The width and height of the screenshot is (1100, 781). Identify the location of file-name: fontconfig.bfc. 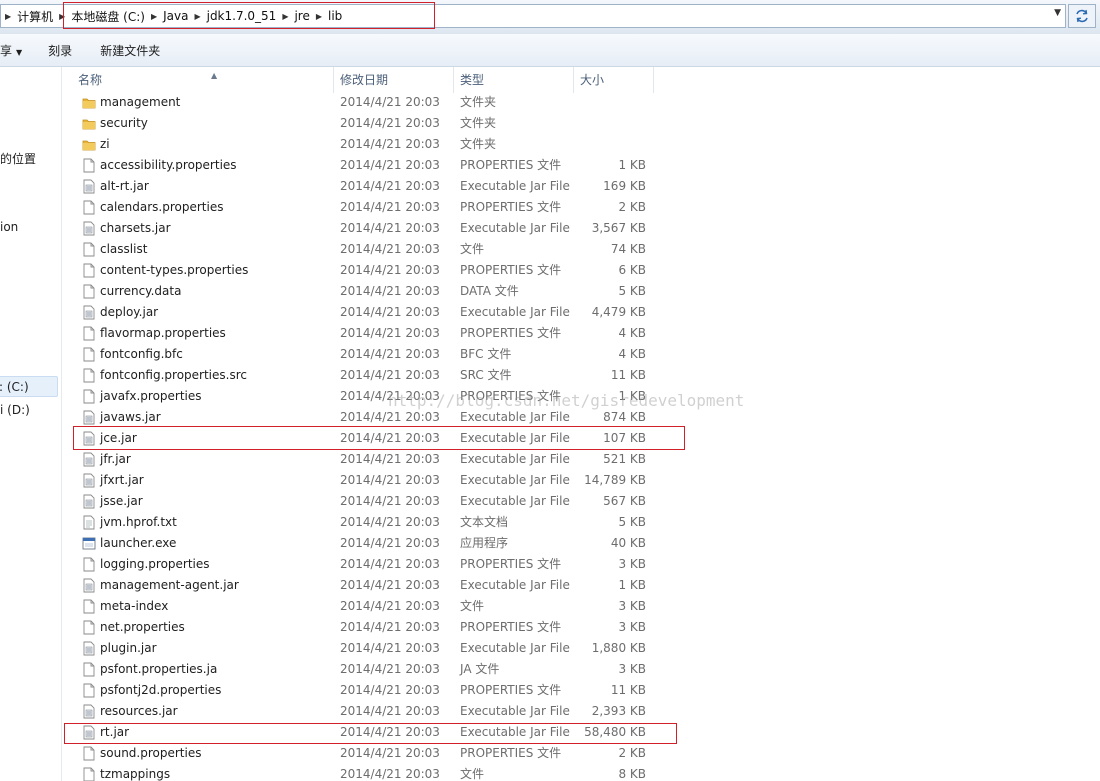
(141, 354).